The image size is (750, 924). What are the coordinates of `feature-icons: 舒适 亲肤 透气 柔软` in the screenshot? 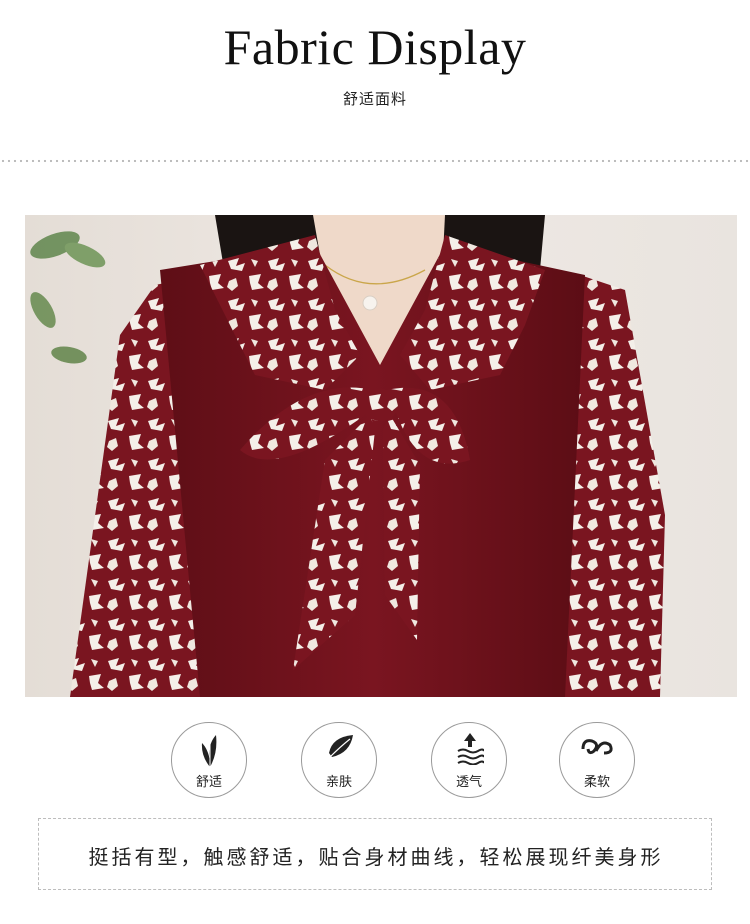 It's located at (375, 762).